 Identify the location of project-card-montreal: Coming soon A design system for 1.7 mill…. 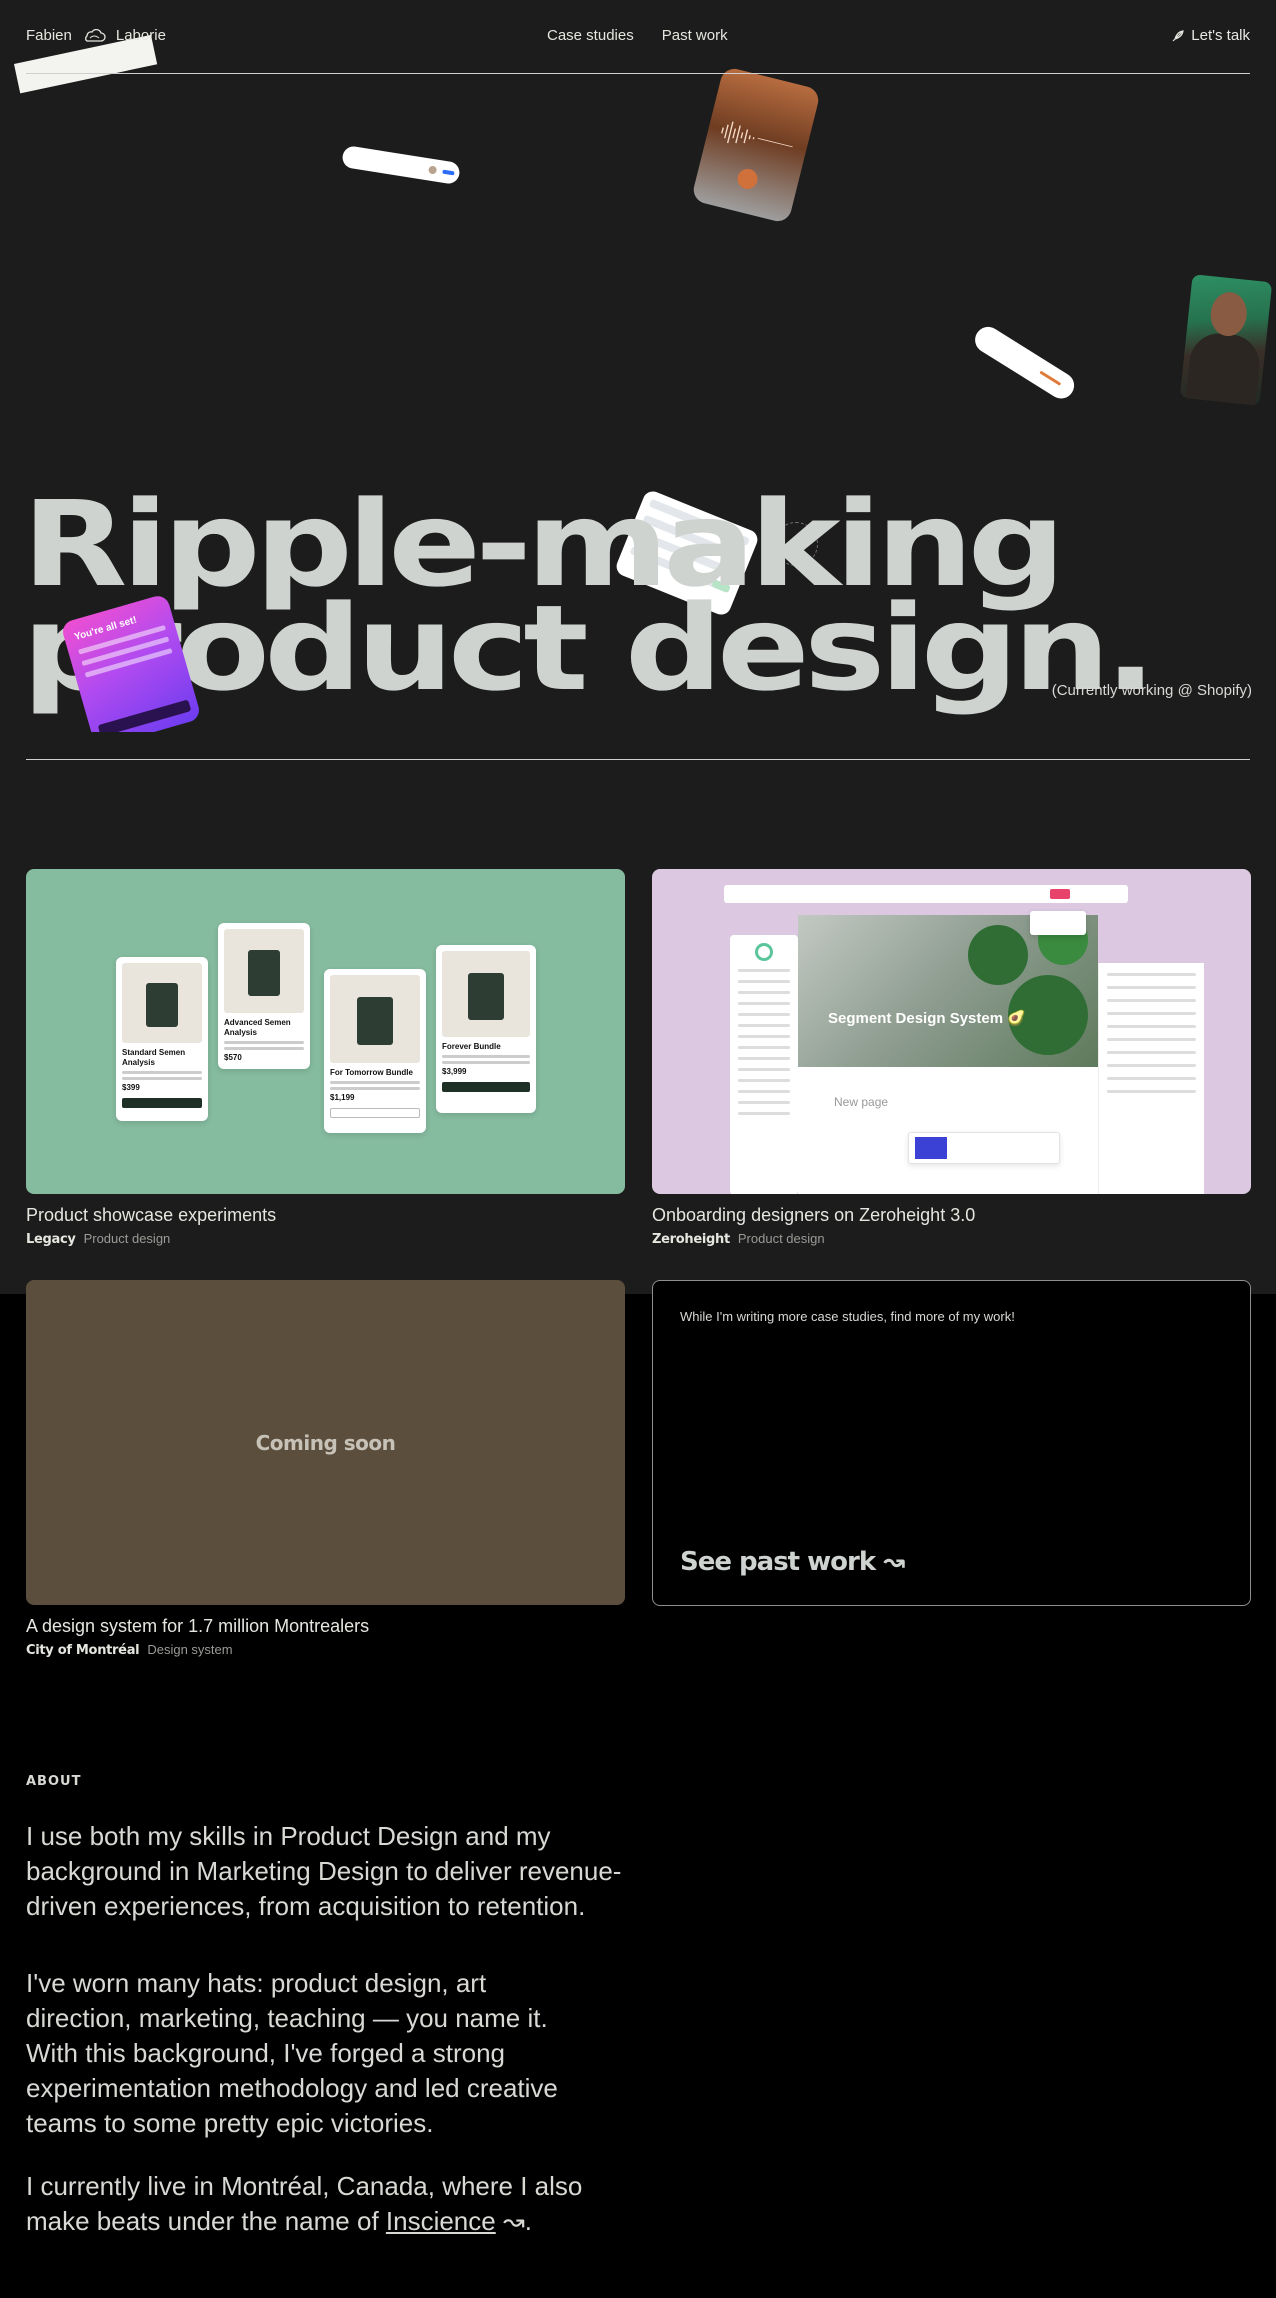
(325, 1469).